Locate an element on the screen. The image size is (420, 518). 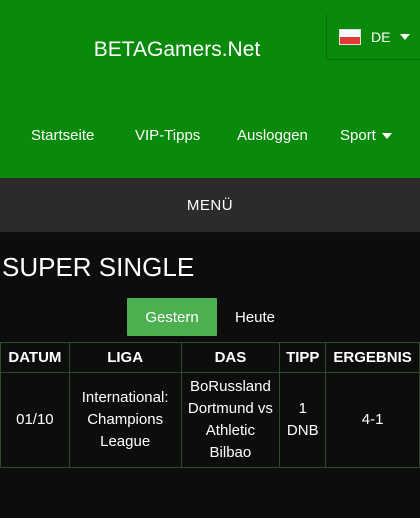
cell-ergebnis: 4-1 is located at coordinates (372, 420).